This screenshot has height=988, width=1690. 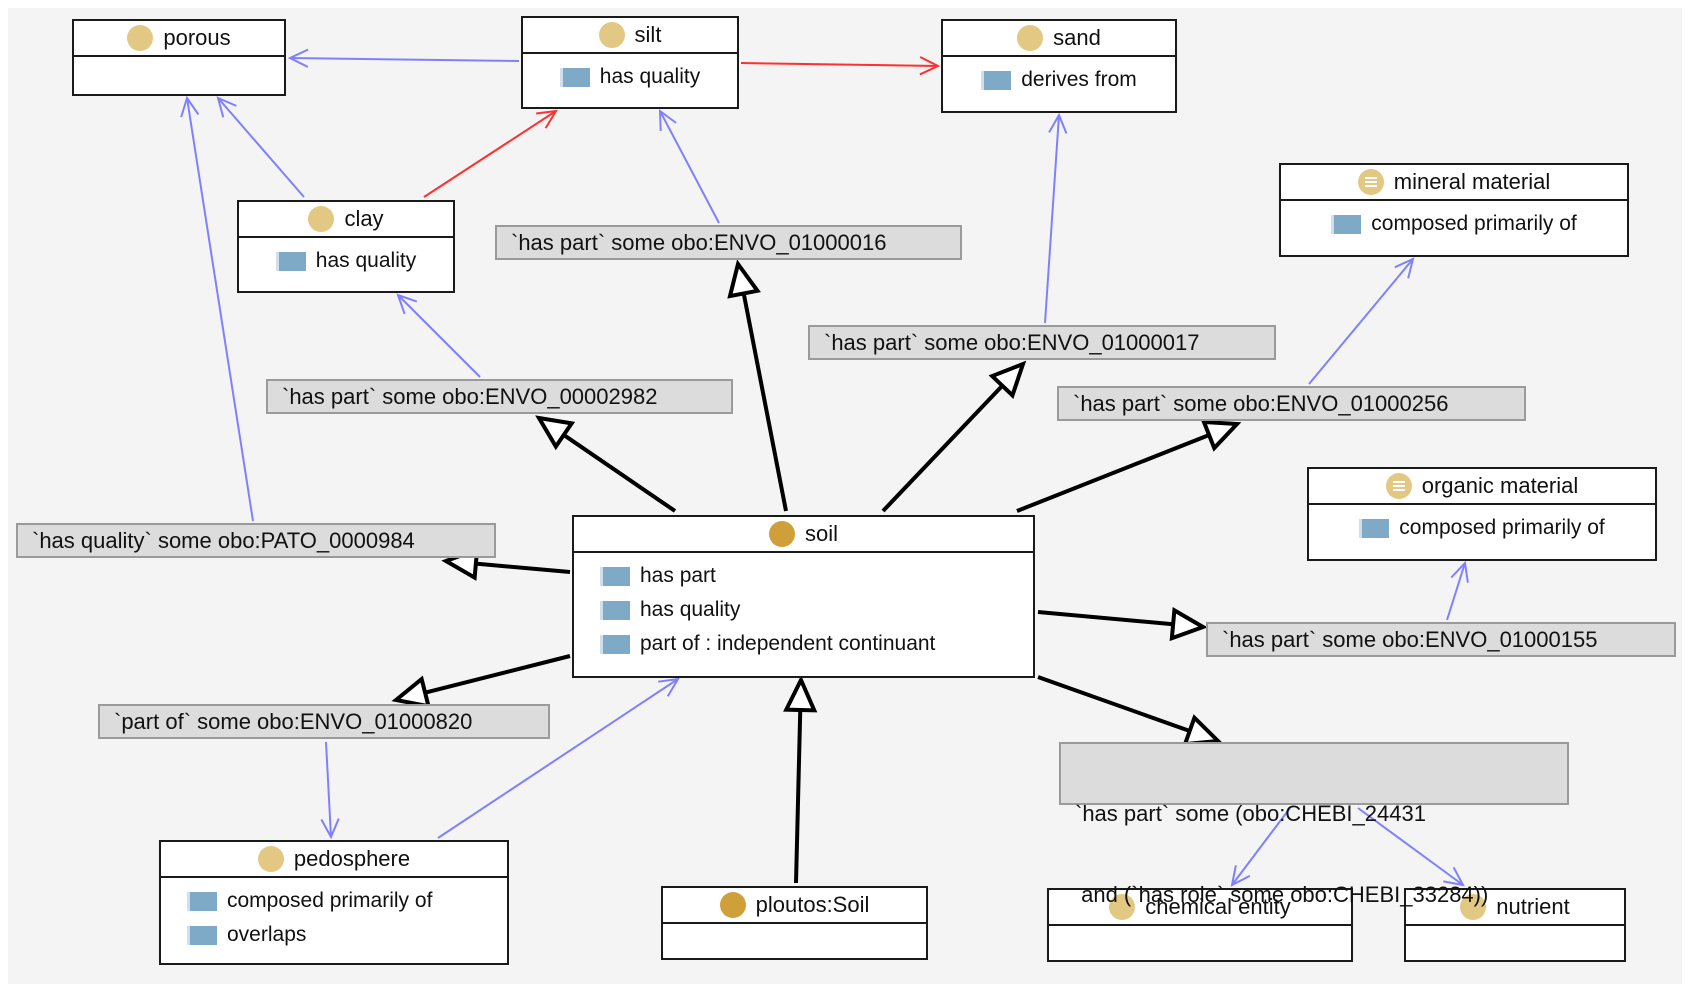 I want to click on node-title: organic material, so click(x=1500, y=485).